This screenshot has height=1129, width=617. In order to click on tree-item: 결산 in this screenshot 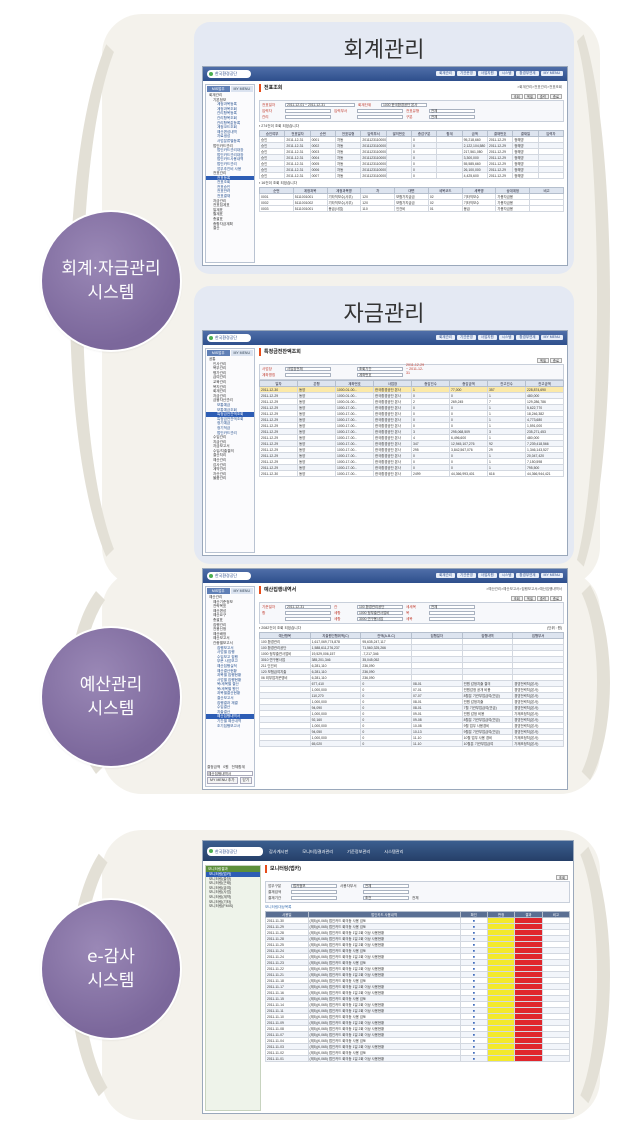, I will do `click(230, 228)`.